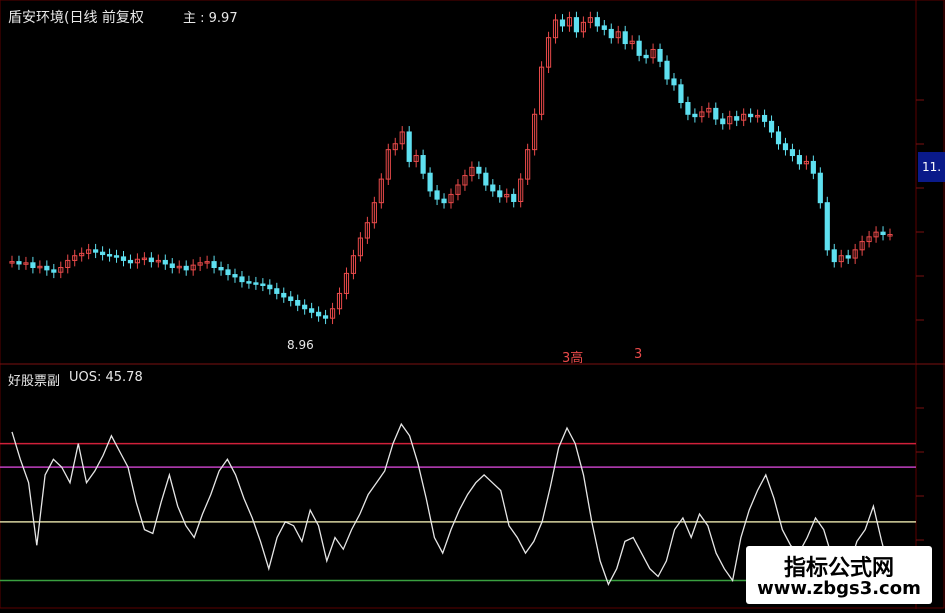  What do you see at coordinates (76, 18) in the screenshot?
I see `chart-title: 盾安环境(日线 前复权` at bounding box center [76, 18].